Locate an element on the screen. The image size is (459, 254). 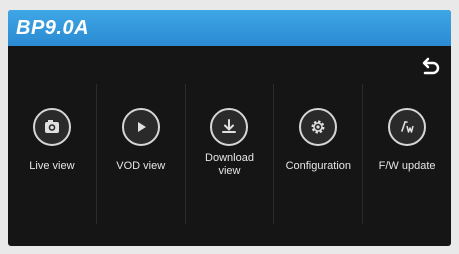
vod-view-label: VOD view is located at coordinates (141, 166).